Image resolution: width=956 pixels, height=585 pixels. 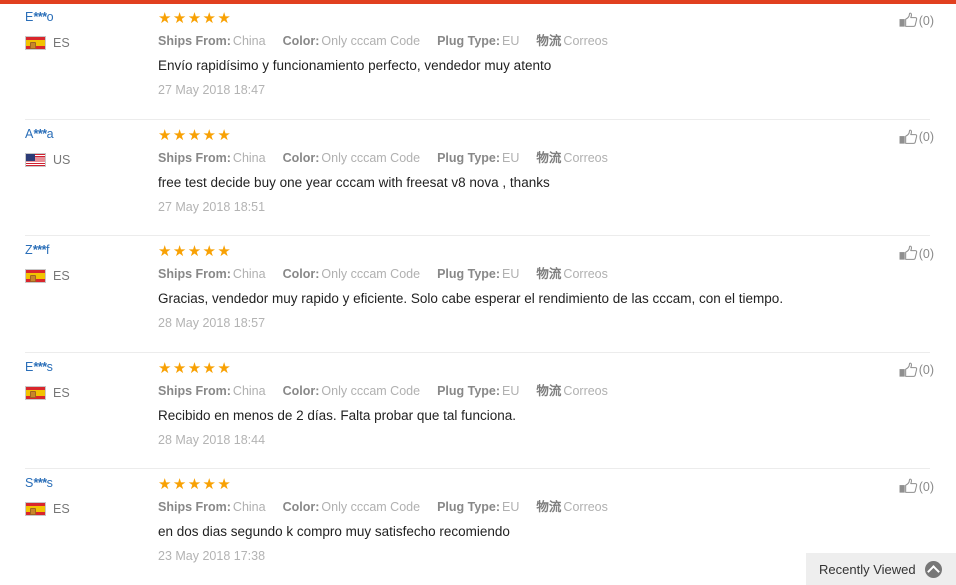 I want to click on chevron-up-icon, so click(x=933, y=569).